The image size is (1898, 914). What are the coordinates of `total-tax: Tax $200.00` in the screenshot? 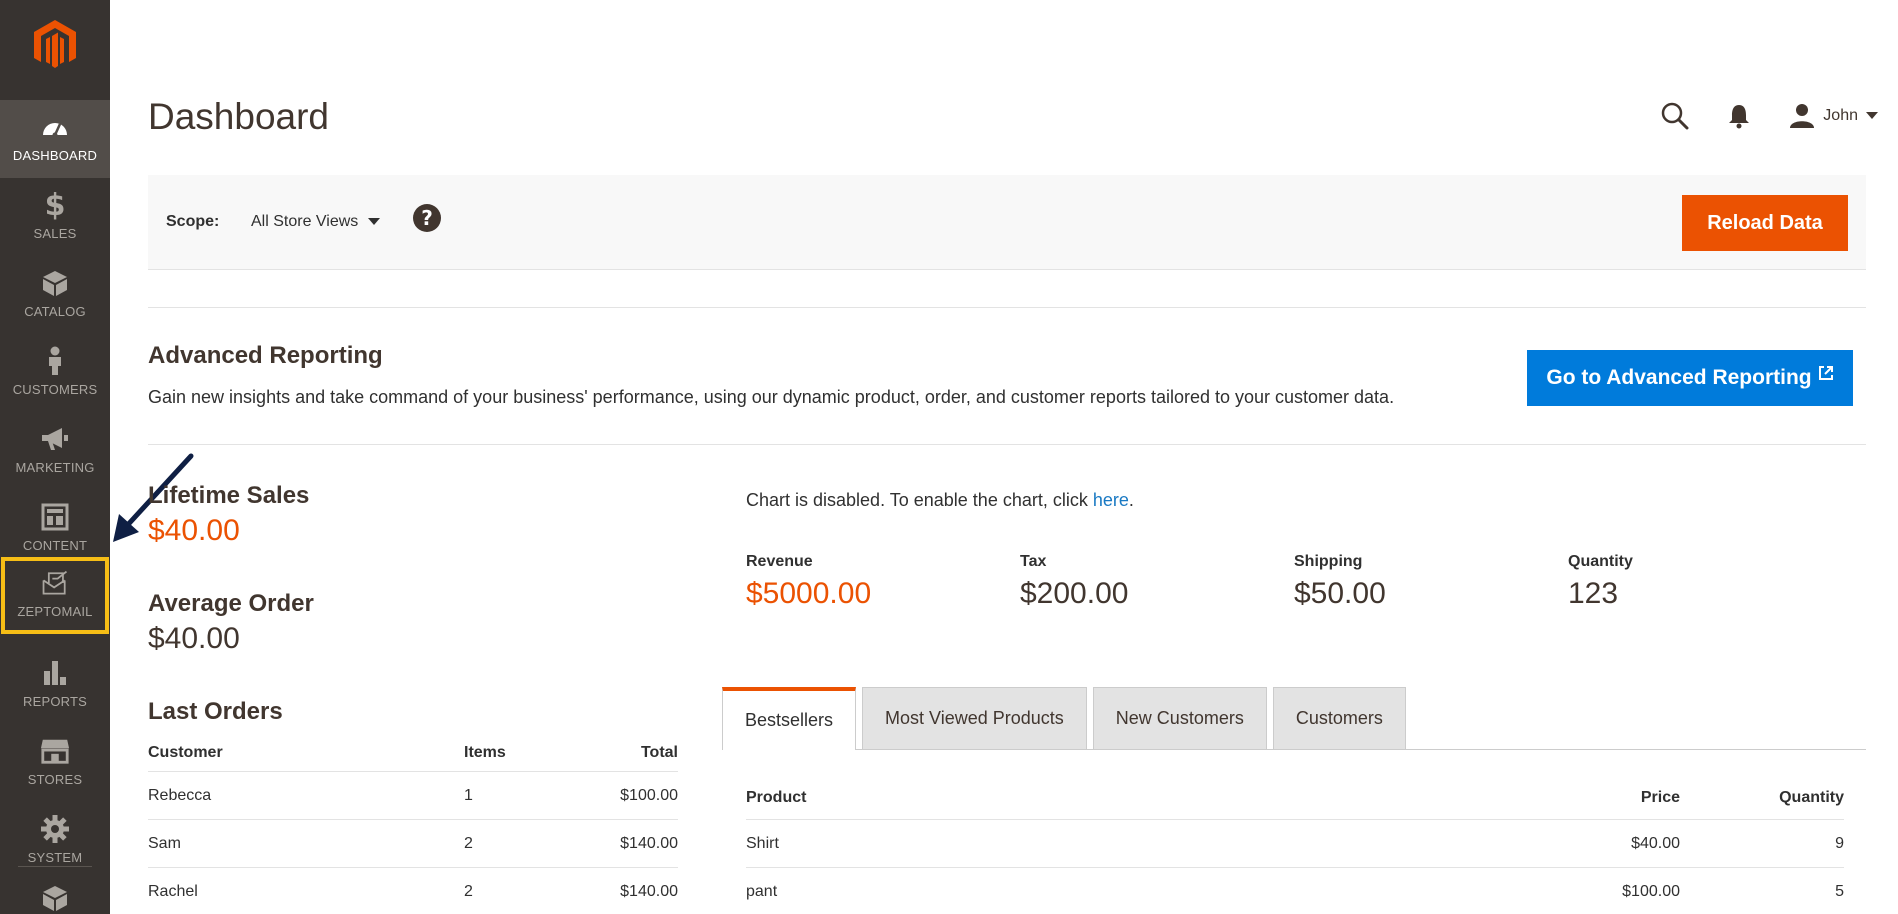 It's located at (1157, 582).